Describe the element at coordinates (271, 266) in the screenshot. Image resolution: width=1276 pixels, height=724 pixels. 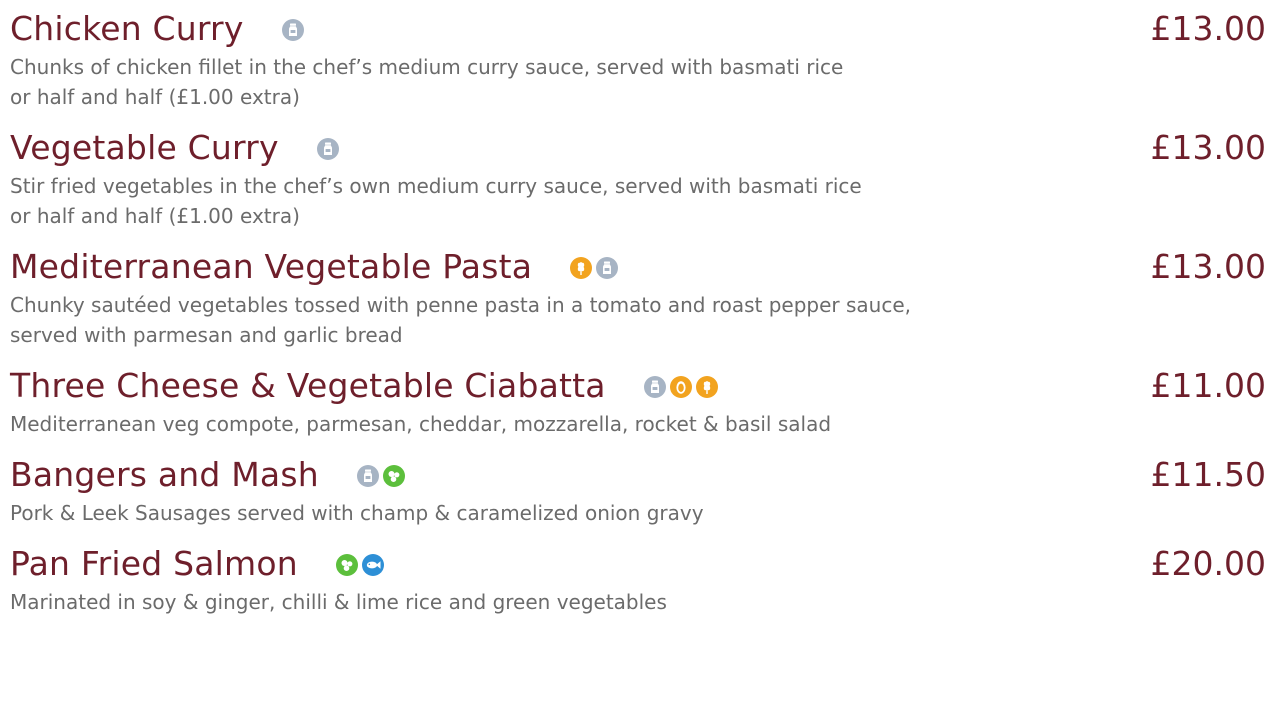
I see `dish-name: Mediterranean Vegetable Pasta` at that location.